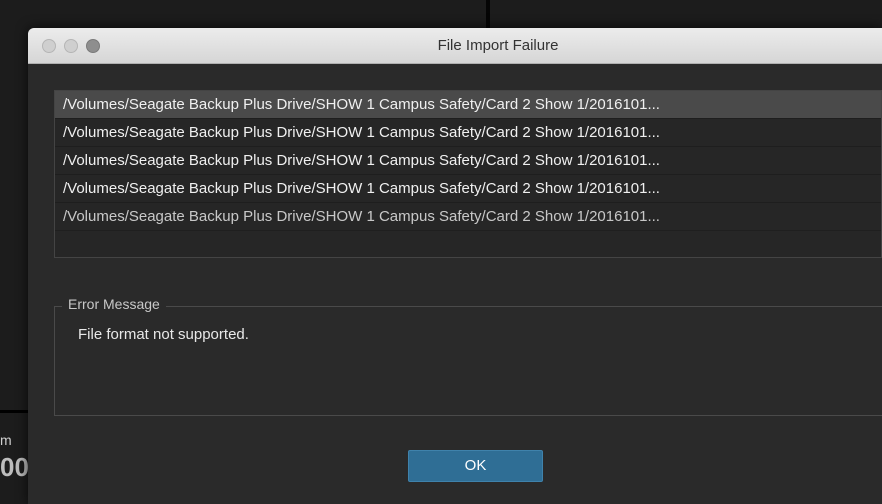 This screenshot has width=882, height=504. I want to click on background-text-fragment: m, so click(6, 440).